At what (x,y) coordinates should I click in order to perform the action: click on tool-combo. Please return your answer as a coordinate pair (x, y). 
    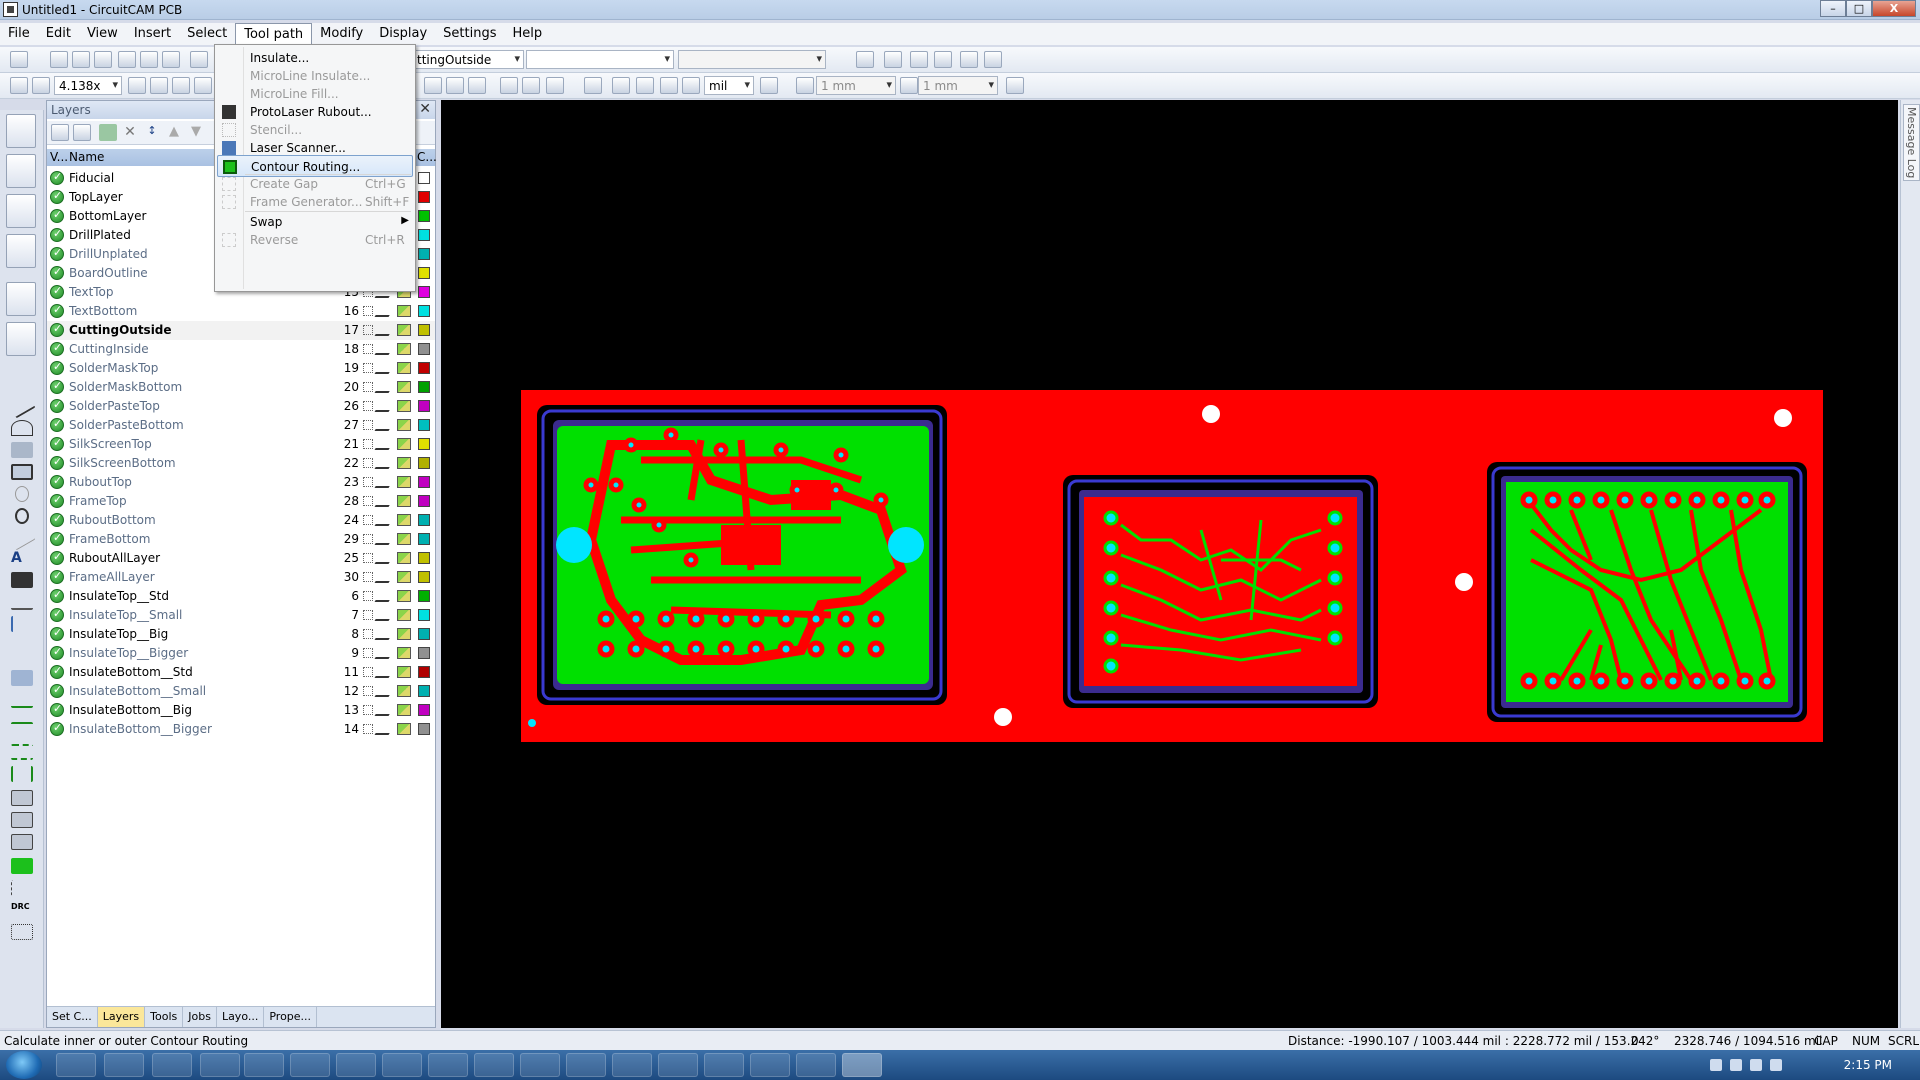
    Looking at the image, I should click on (752, 59).